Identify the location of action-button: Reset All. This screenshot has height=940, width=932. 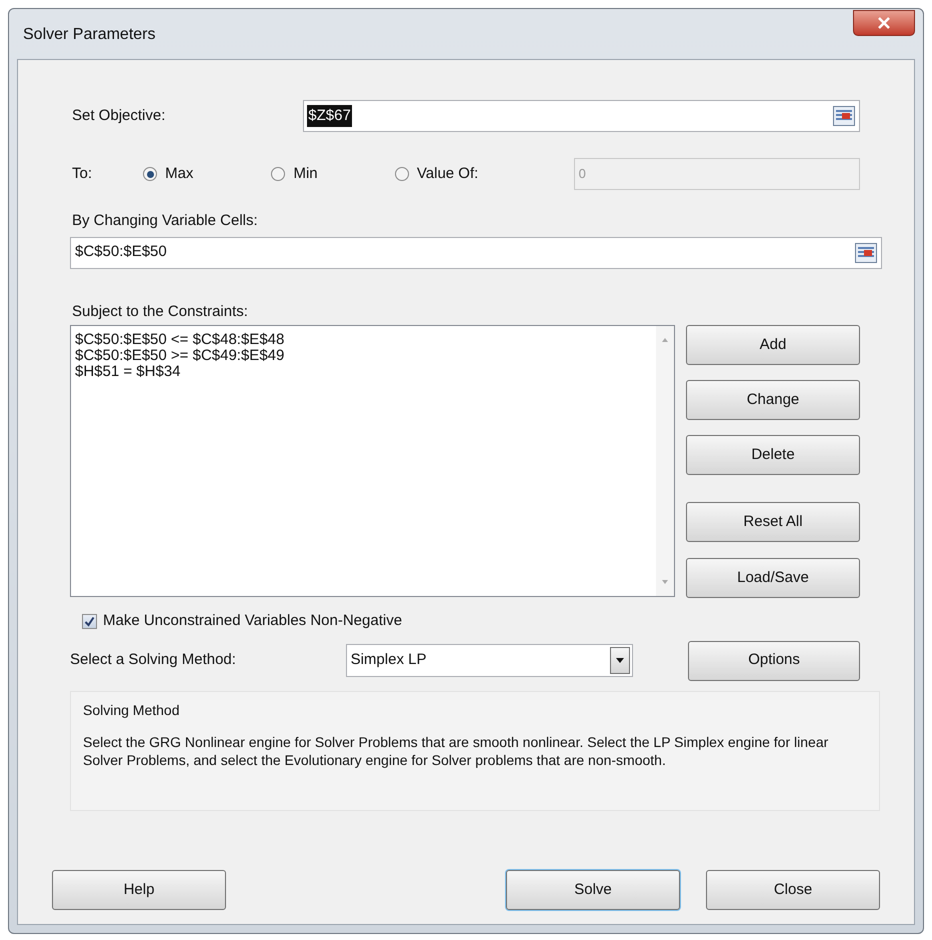
(773, 522).